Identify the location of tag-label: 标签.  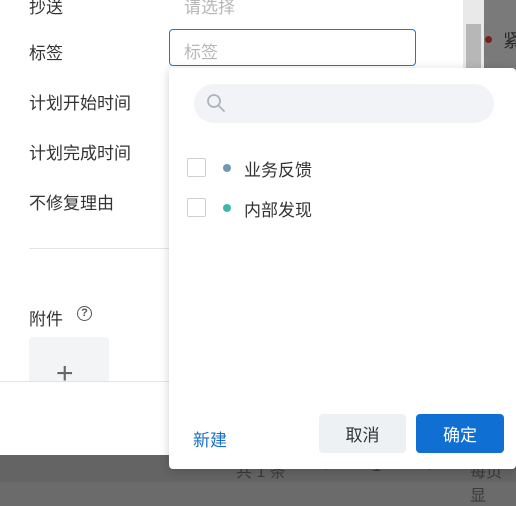
(46, 53).